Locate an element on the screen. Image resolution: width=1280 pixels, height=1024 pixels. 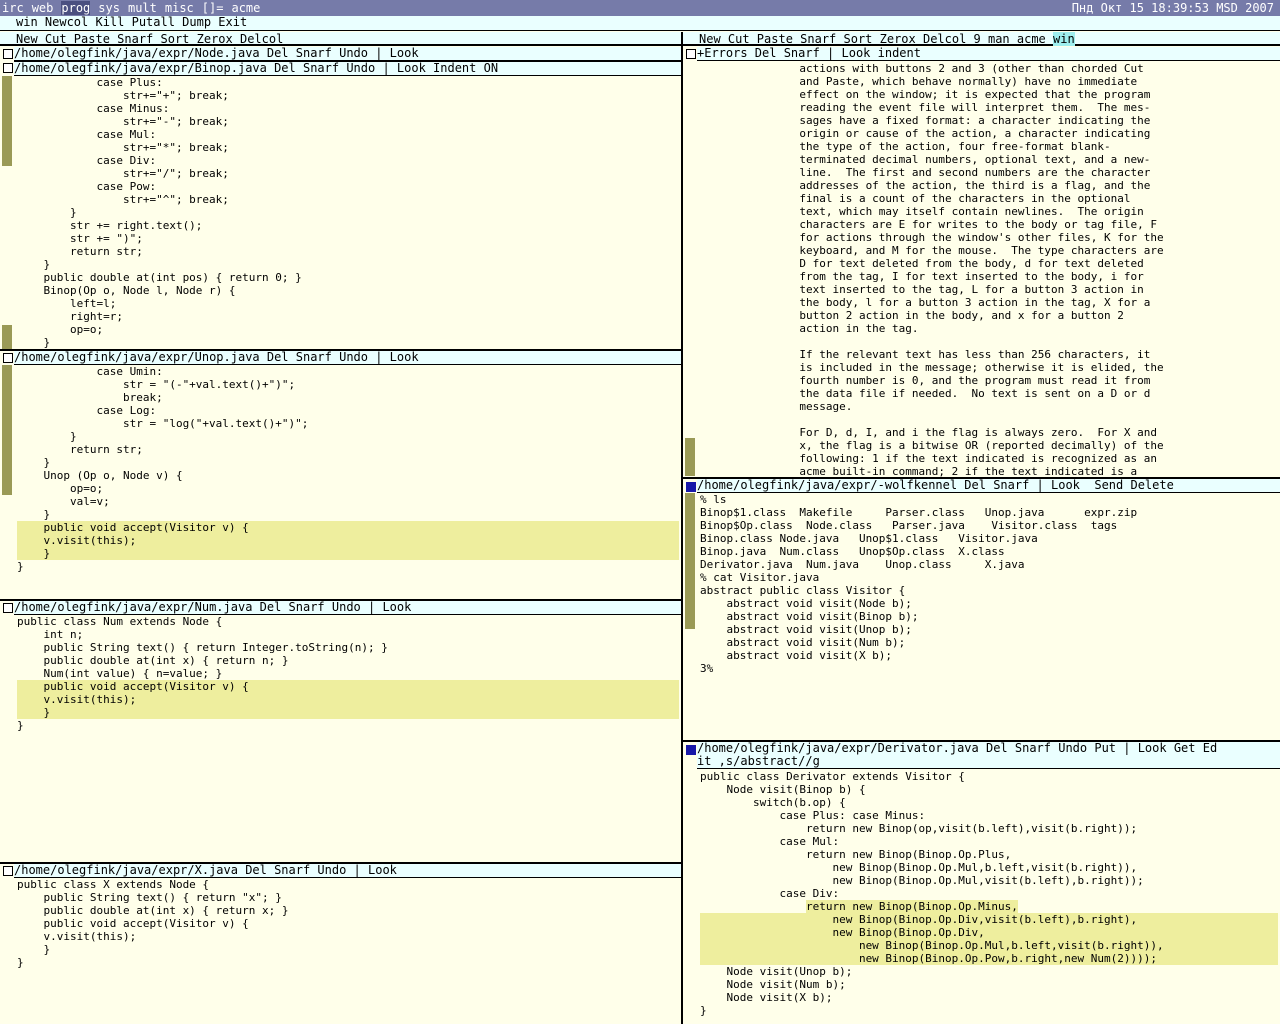
shell-window-box is located at coordinates (691, 487).